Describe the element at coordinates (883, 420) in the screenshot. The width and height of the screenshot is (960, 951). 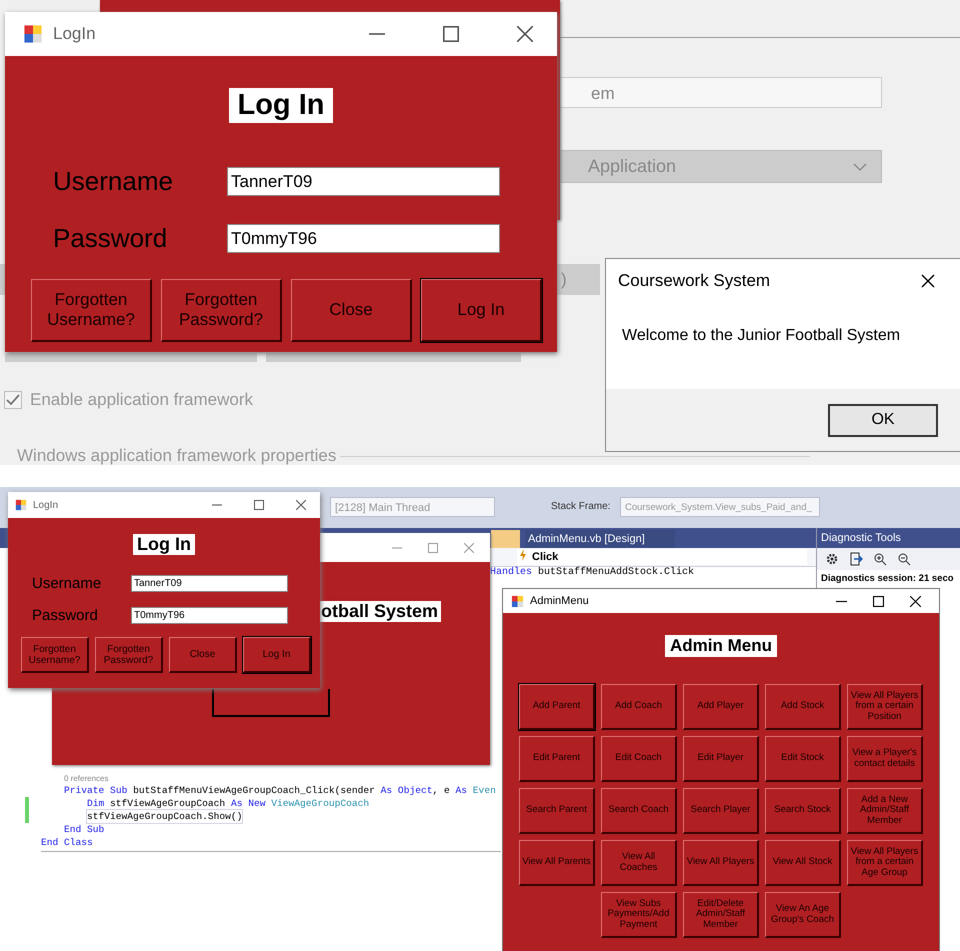
I see `ok-button: OK` at that location.